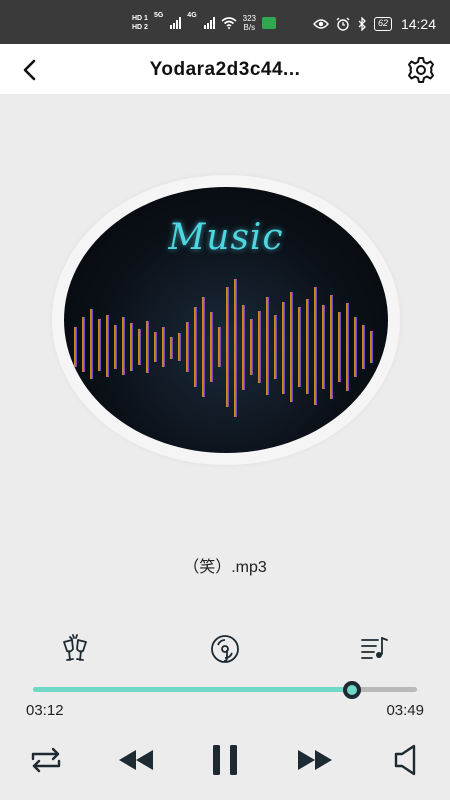 The image size is (450, 800). Describe the element at coordinates (226, 237) in the screenshot. I see `album-art-text: Music` at that location.